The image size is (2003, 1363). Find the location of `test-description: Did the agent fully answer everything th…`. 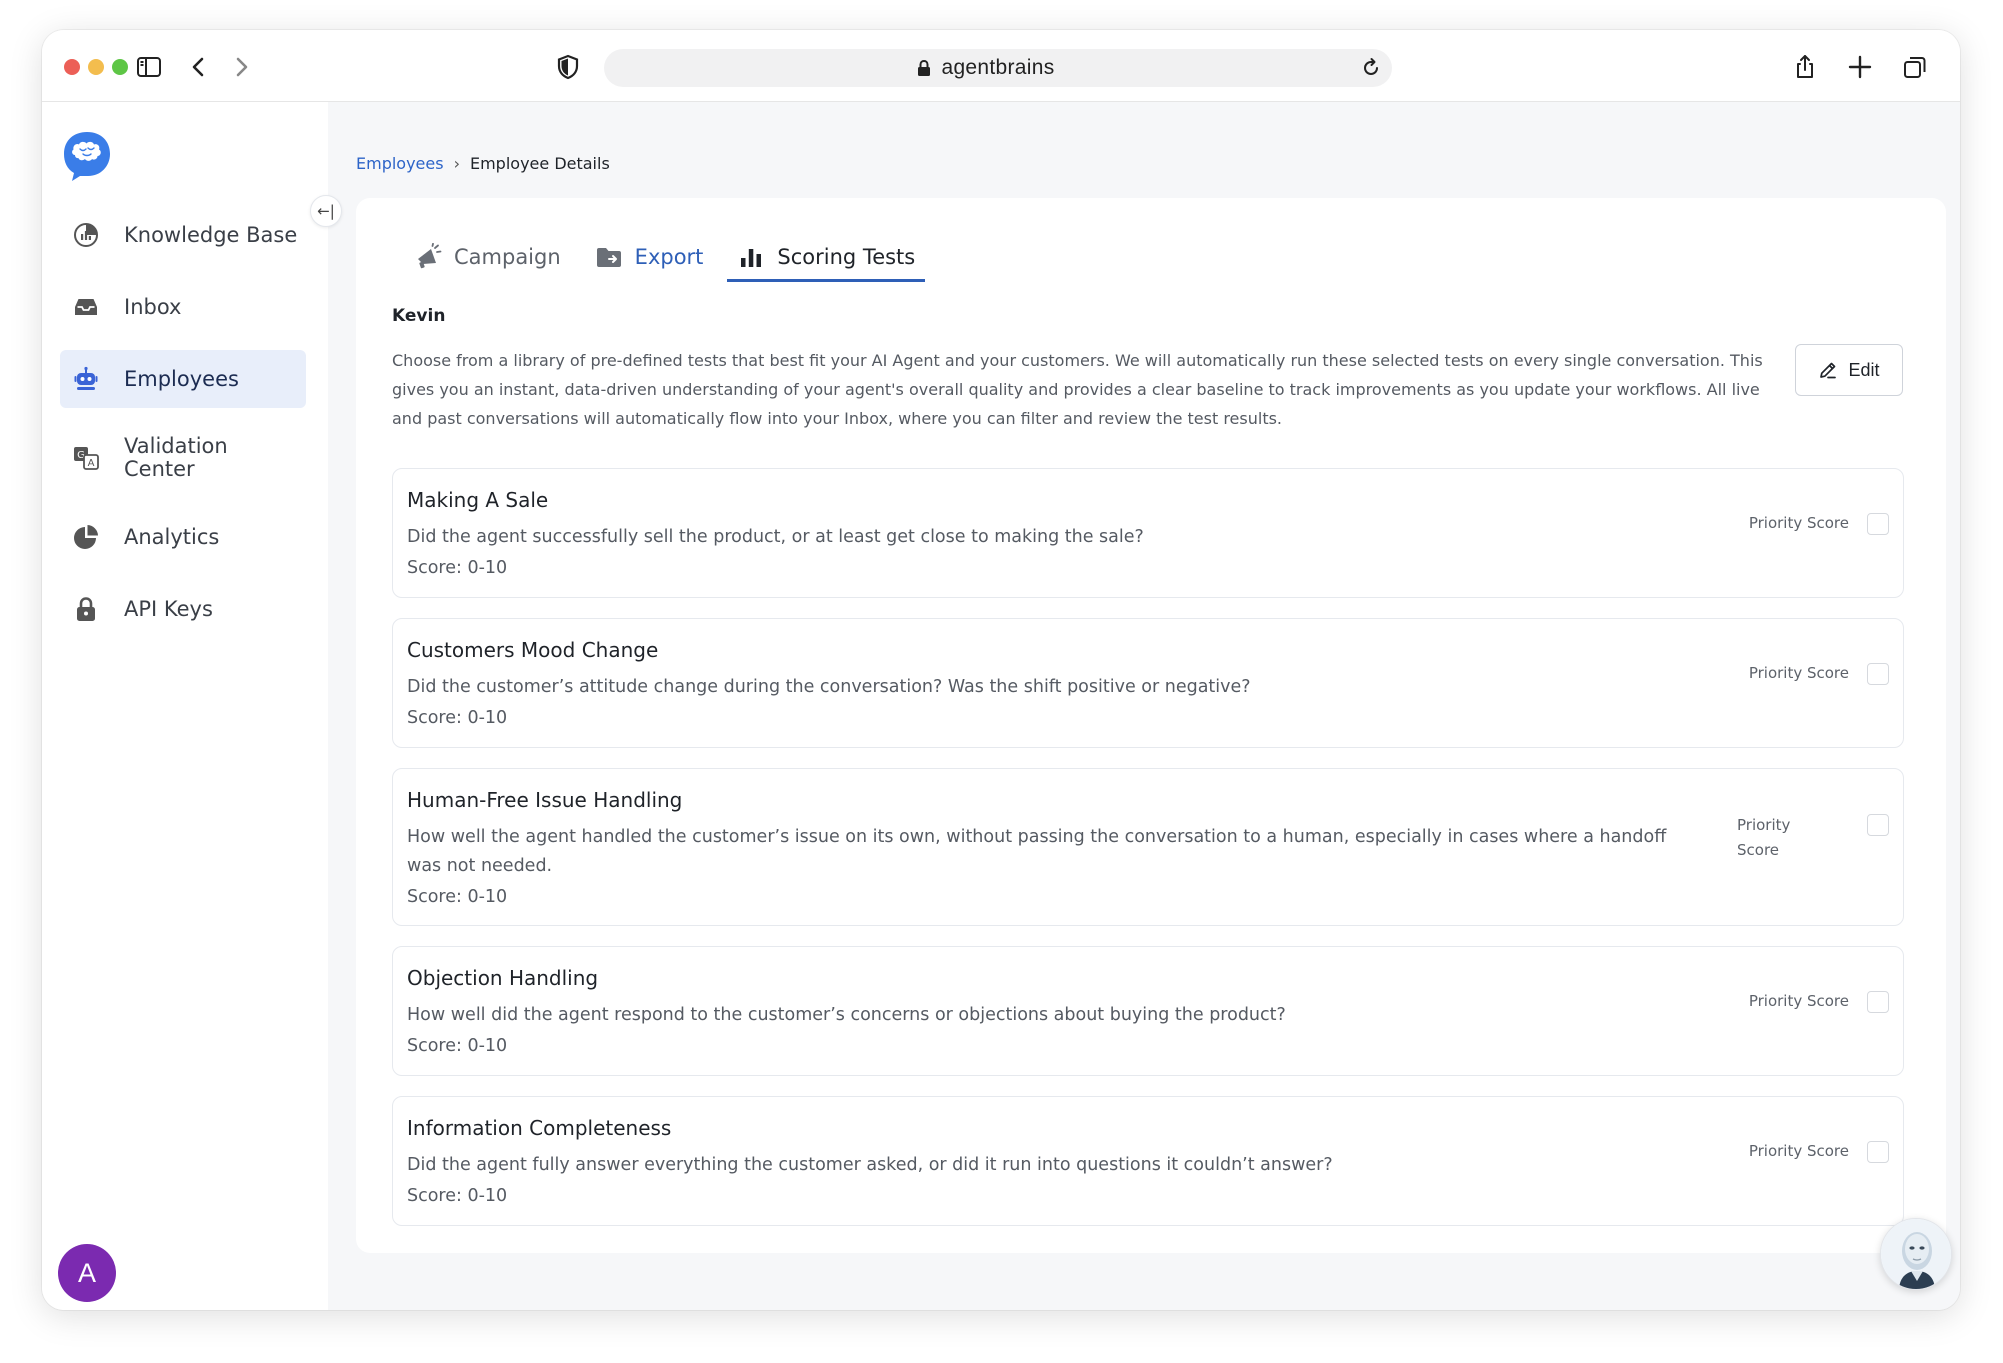

test-description: Did the agent fully answer everything th… is located at coordinates (870, 1165).